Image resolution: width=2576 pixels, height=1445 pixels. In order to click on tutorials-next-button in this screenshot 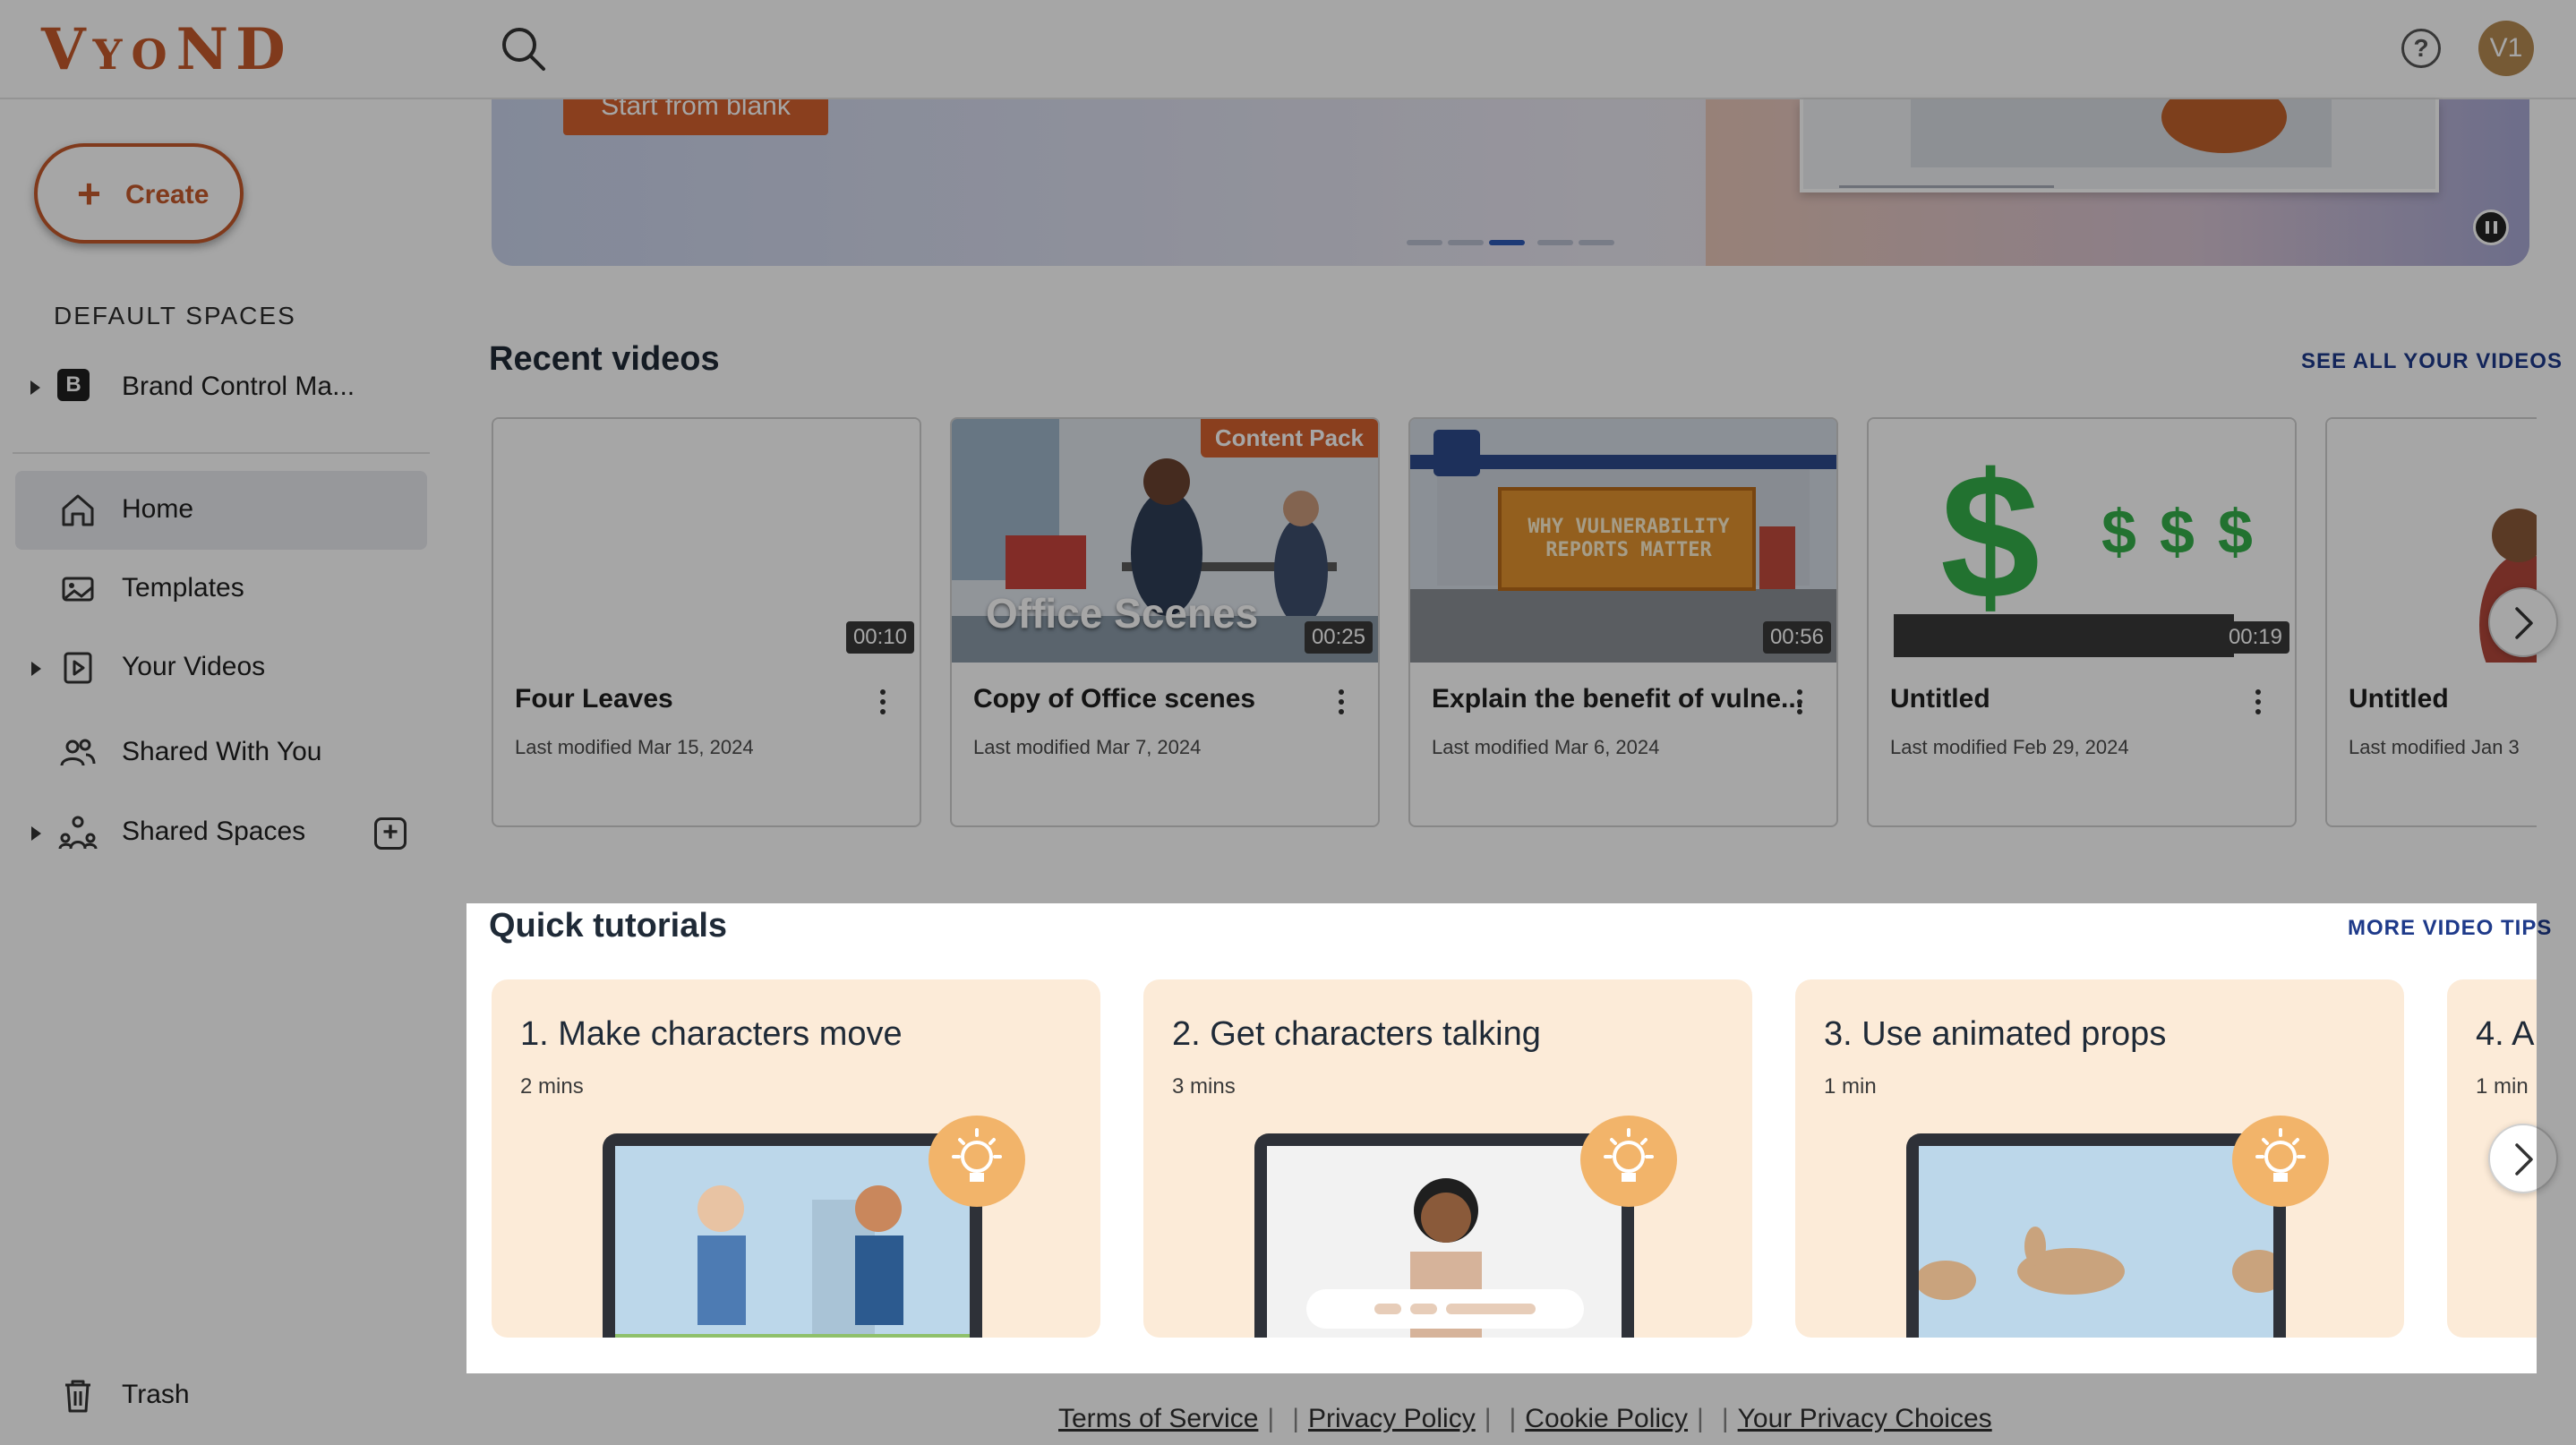, I will do `click(2523, 1158)`.